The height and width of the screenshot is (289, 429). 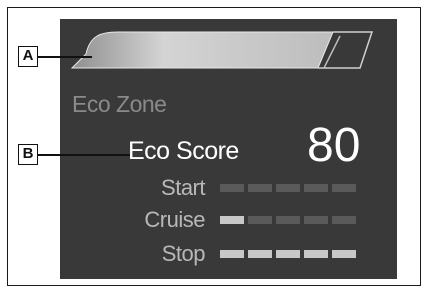 What do you see at coordinates (28, 56) in the screenshot?
I see `callout-a: A` at bounding box center [28, 56].